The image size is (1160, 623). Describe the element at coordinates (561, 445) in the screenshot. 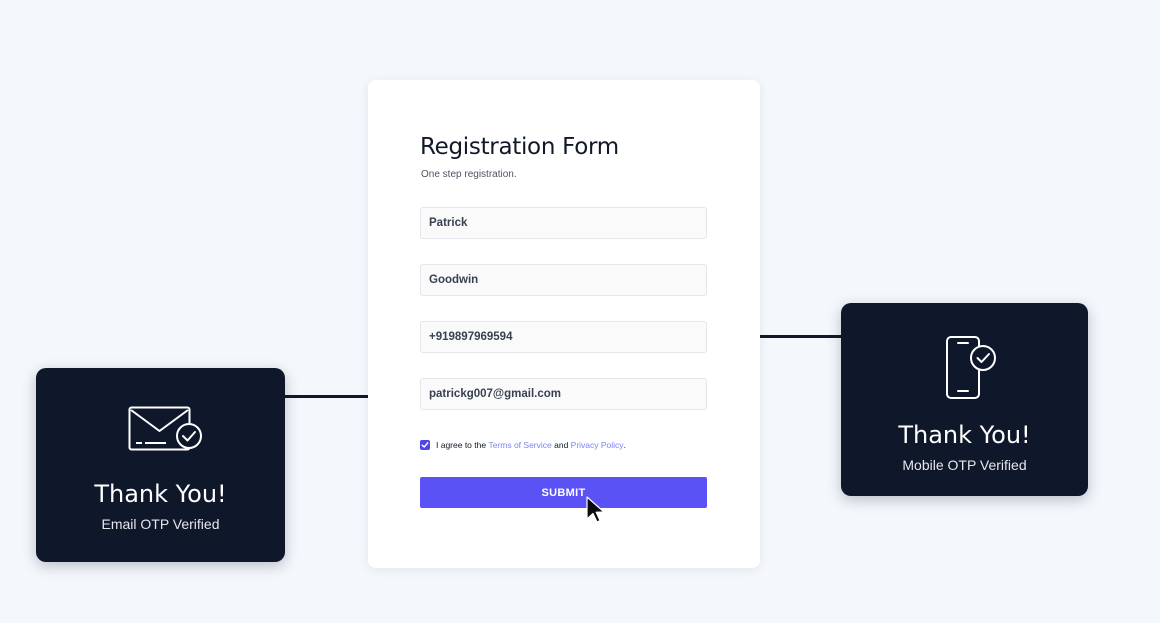

I see `agree-text-middle: and` at that location.